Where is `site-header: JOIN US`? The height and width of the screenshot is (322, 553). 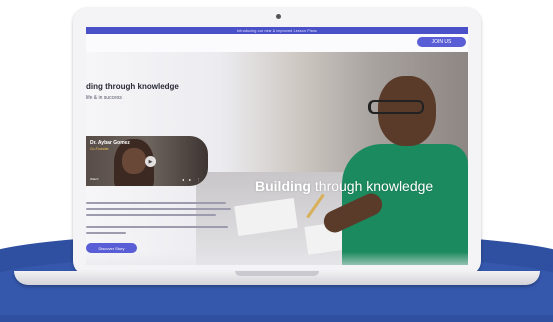 site-header: JOIN US is located at coordinates (277, 43).